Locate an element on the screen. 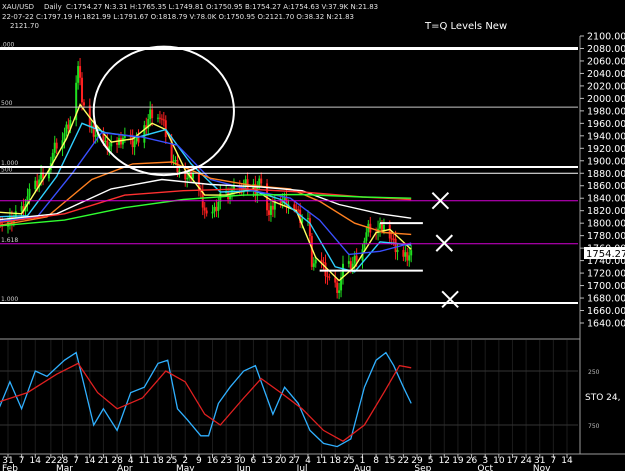 This screenshot has width=625, height=471. month-label: Jun is located at coordinates (243, 467).